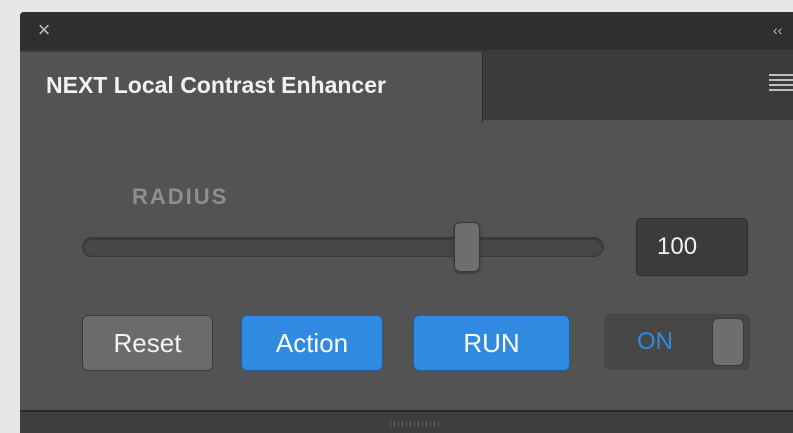 The image size is (793, 433). Describe the element at coordinates (415, 424) in the screenshot. I see `resize-grip-icon` at that location.